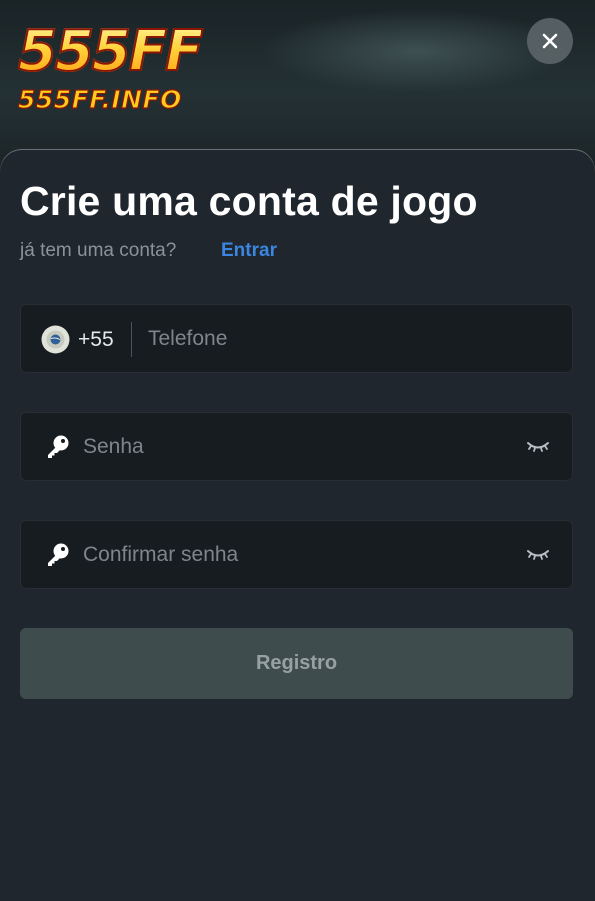  Describe the element at coordinates (249, 251) in the screenshot. I see `login-link: Entrar` at that location.